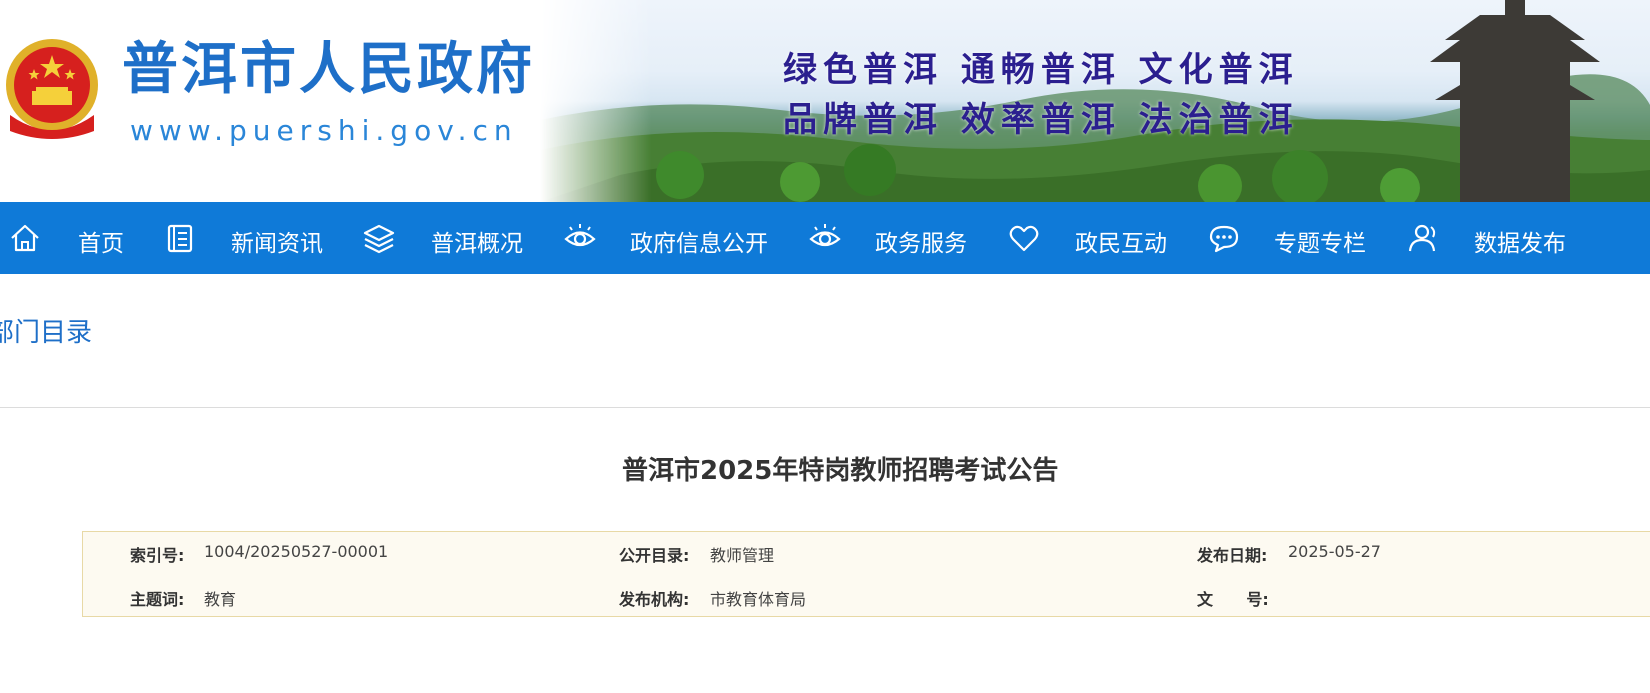 This screenshot has width=1650, height=693. Describe the element at coordinates (1041, 120) in the screenshot. I see `slogan-line-2: 品牌普洱 效率普洱 法治普洱` at that location.